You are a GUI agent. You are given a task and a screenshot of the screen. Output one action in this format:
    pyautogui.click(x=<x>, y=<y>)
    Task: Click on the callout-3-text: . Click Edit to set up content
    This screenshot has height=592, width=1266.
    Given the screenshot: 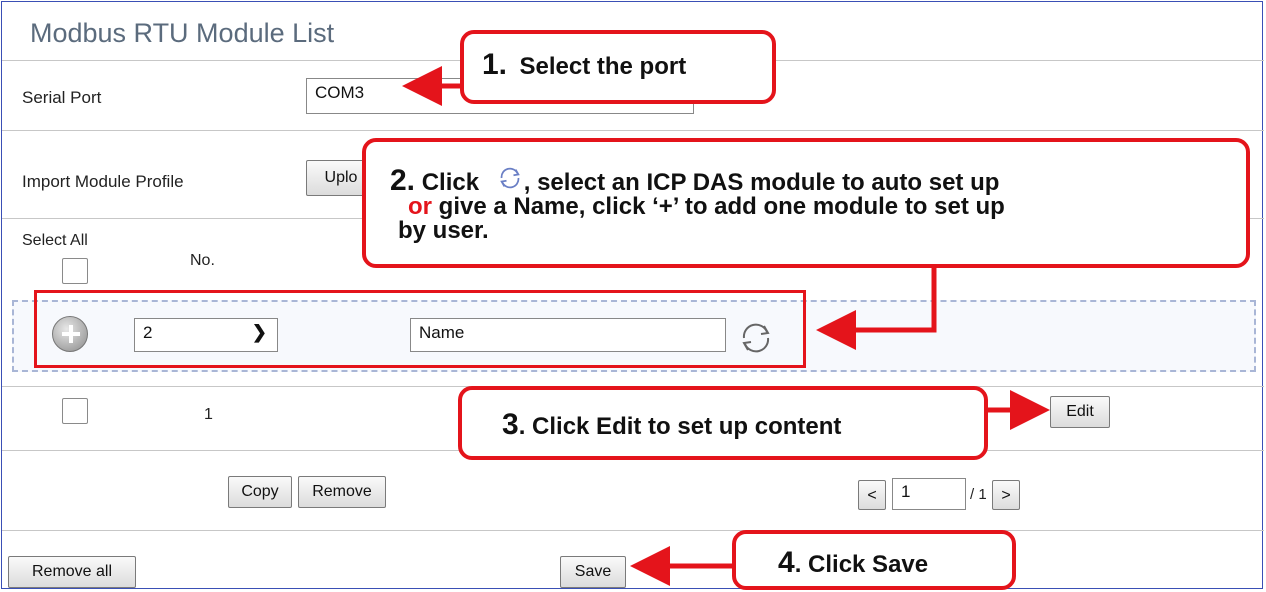 What is the action you would take?
    pyautogui.click(x=680, y=426)
    